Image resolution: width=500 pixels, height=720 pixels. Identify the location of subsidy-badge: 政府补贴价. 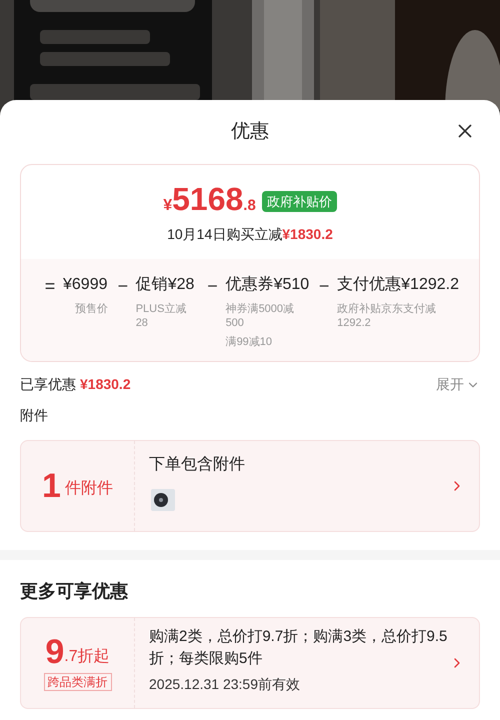
(299, 201).